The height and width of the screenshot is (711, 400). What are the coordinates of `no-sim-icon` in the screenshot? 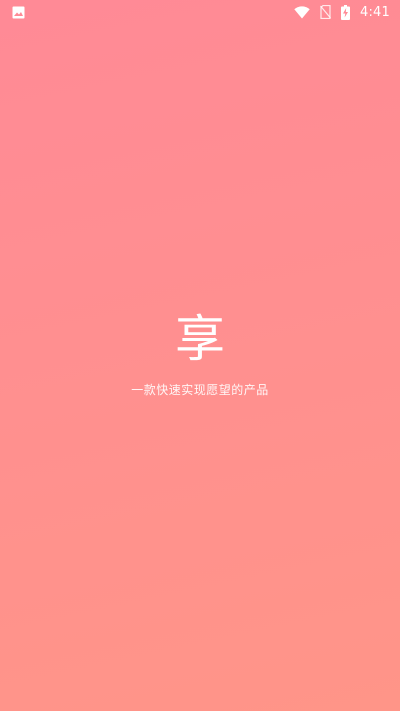 It's located at (325, 12).